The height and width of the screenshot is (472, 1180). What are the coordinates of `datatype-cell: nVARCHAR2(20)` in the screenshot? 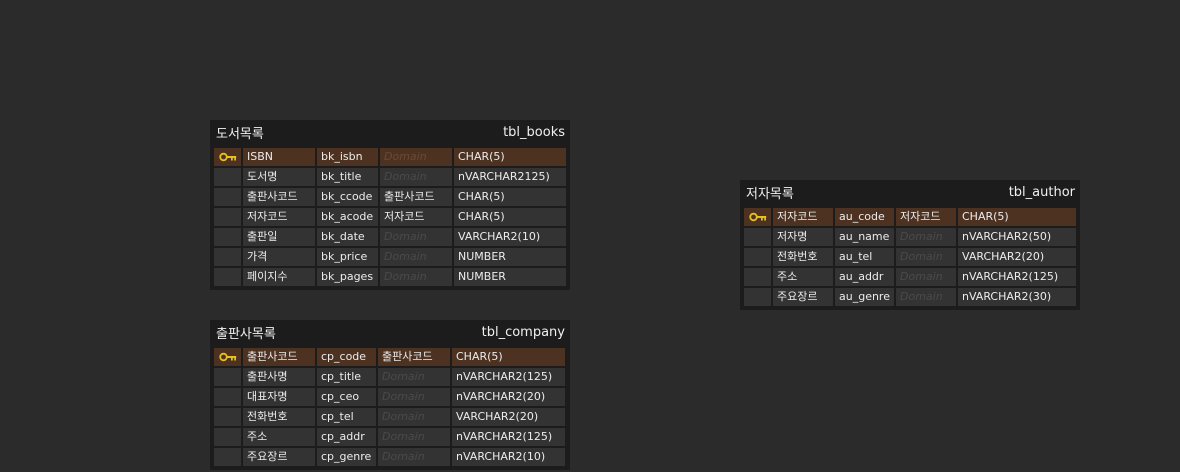 It's located at (508, 397).